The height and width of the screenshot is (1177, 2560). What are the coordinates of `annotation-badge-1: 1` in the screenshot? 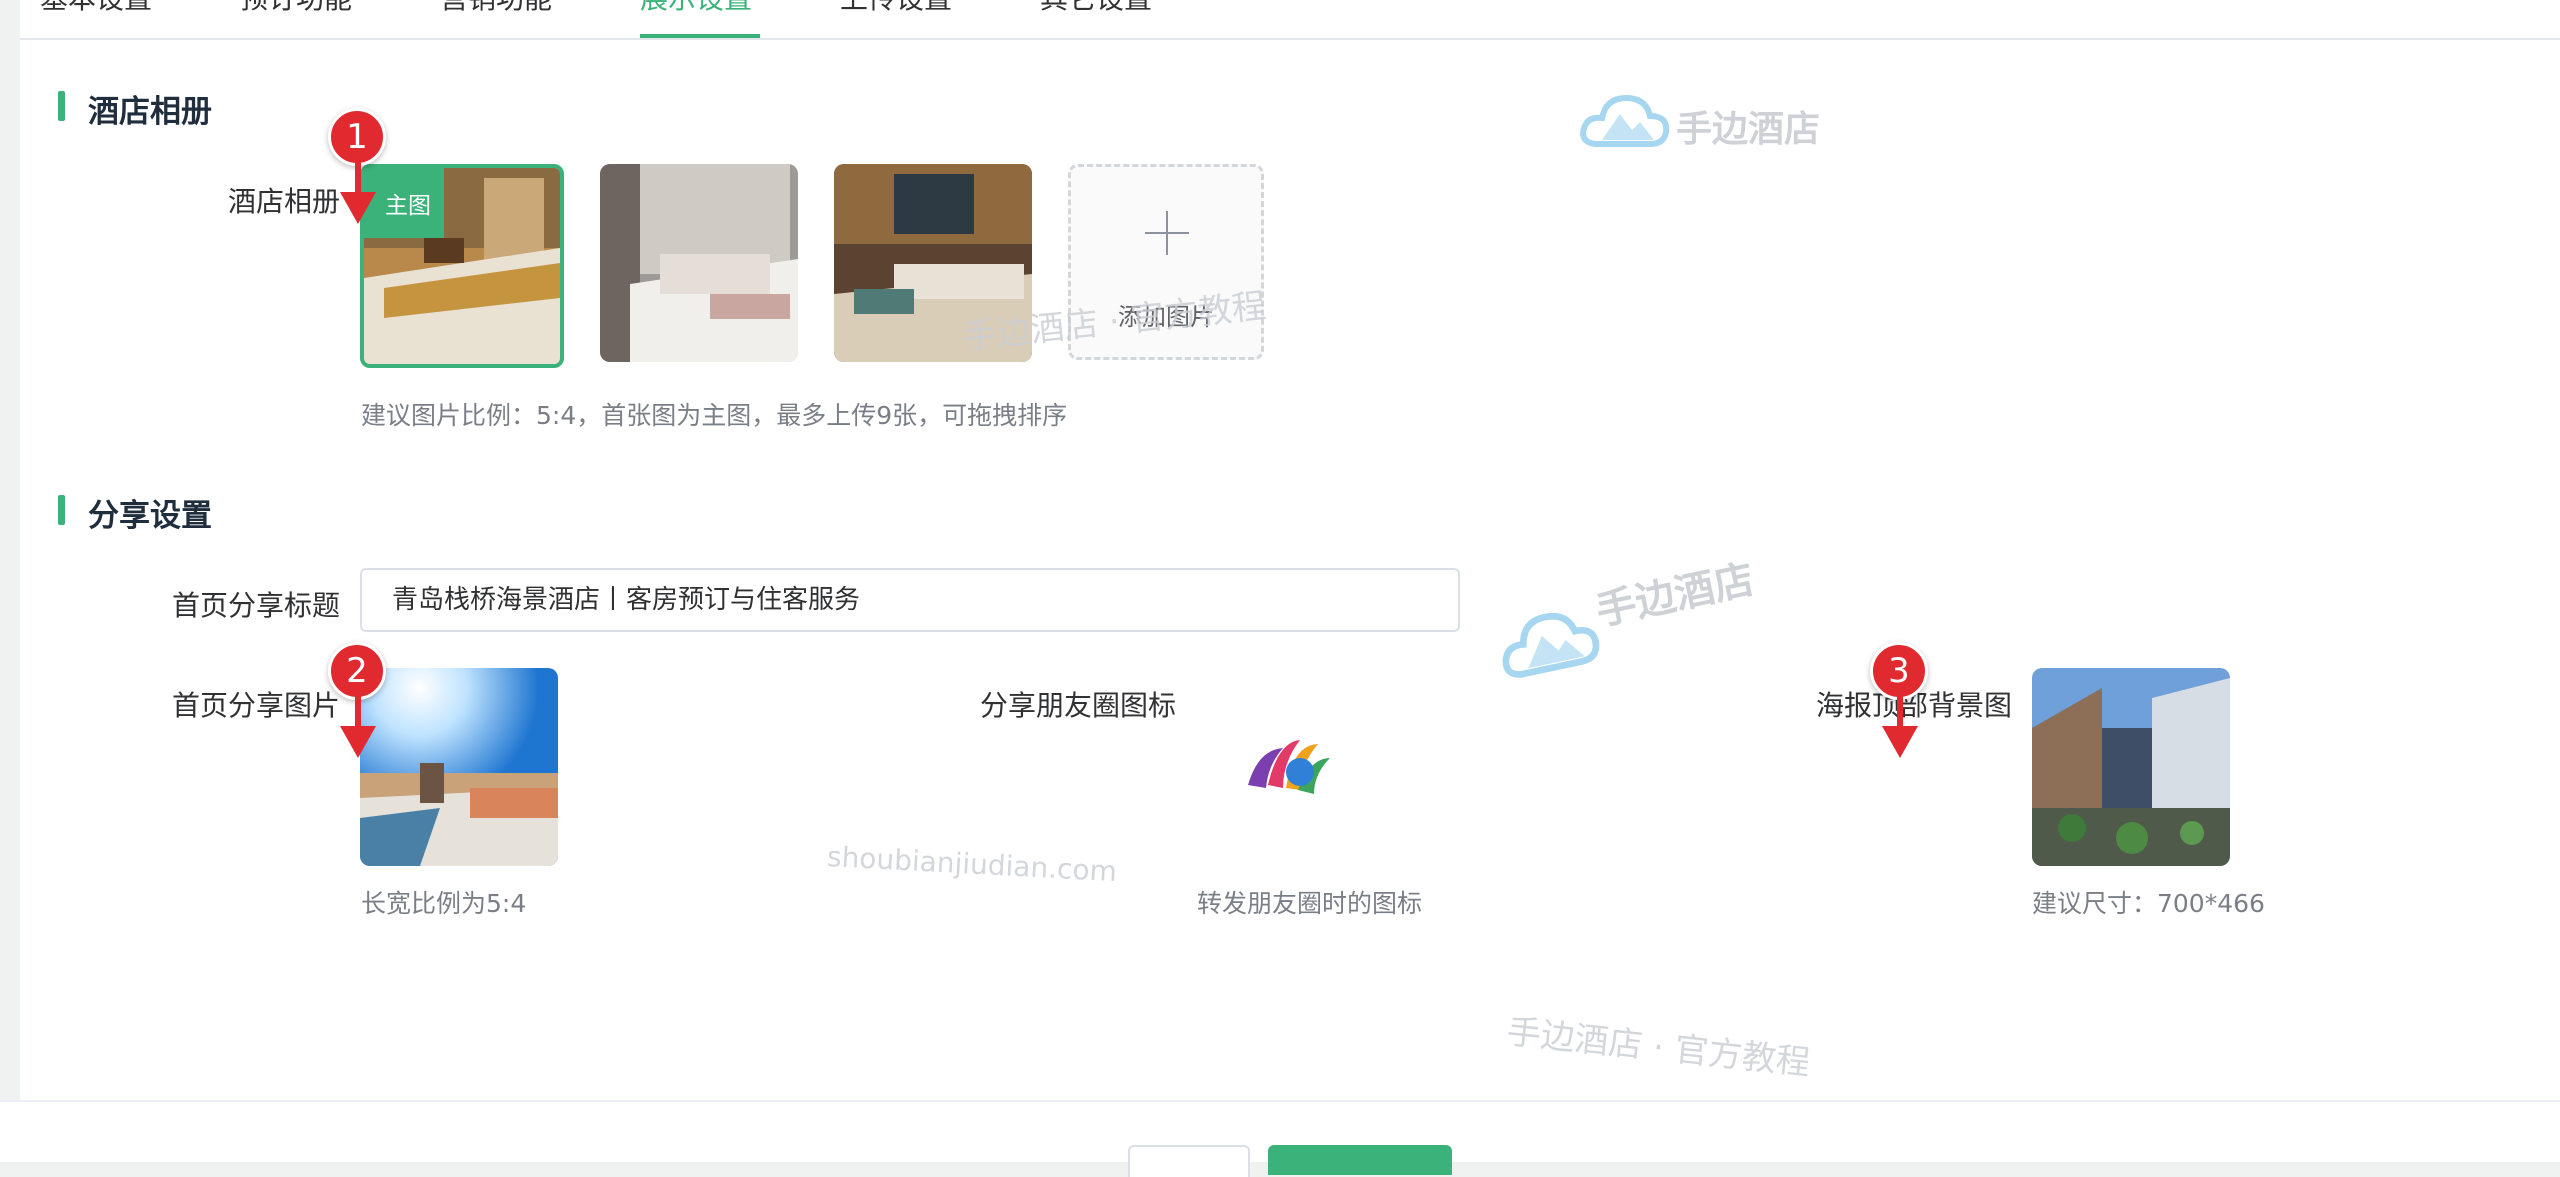 It's located at (357, 137).